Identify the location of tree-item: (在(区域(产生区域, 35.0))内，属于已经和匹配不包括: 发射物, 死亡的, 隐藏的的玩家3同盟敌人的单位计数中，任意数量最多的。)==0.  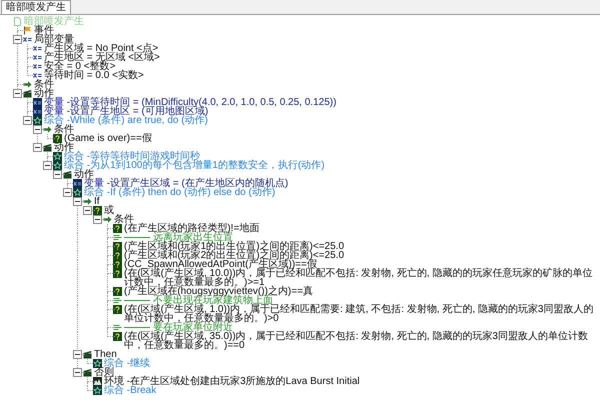
(362, 341).